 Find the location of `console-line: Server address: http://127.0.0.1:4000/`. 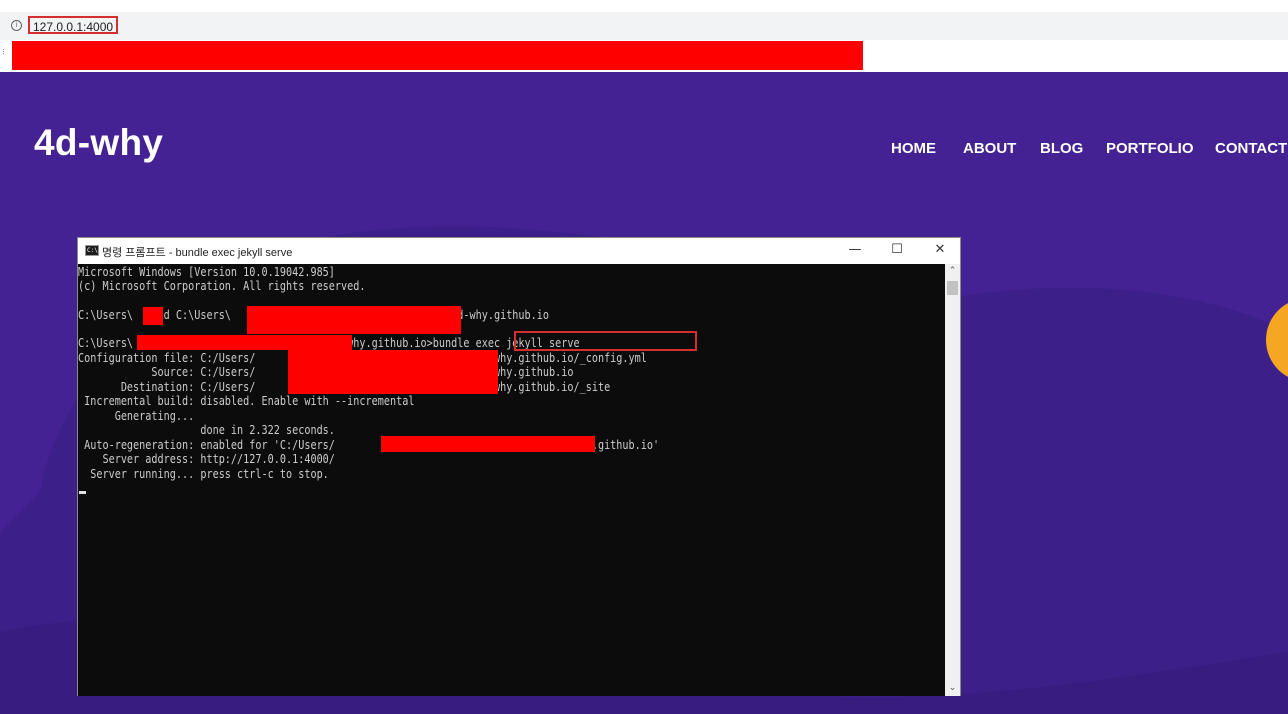

console-line: Server address: http://127.0.0.1:4000/ is located at coordinates (206, 458).